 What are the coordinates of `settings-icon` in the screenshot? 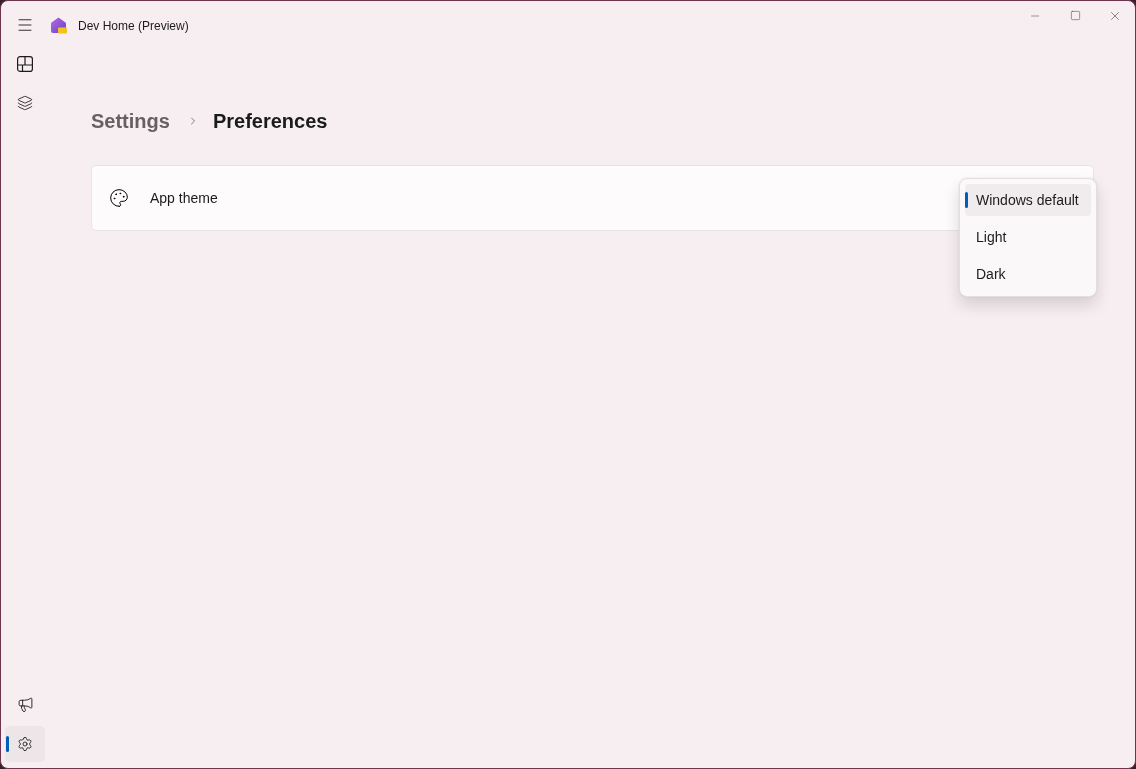 It's located at (25, 744).